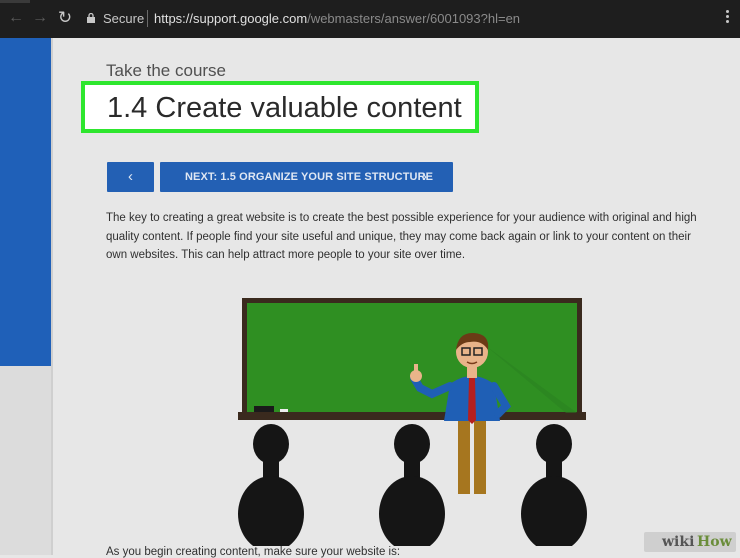  Describe the element at coordinates (16, 18) in the screenshot. I see `back-arrow-icon: ←` at that location.